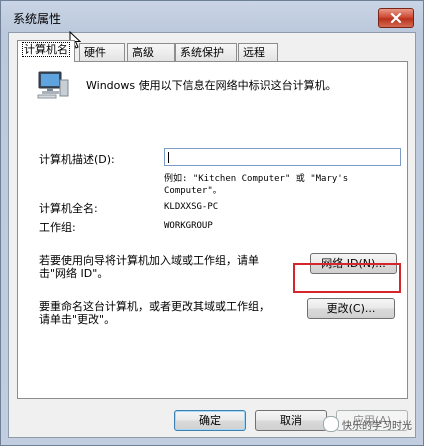 The image size is (424, 446). I want to click on description-label: 计算机描述(D):, so click(77, 159).